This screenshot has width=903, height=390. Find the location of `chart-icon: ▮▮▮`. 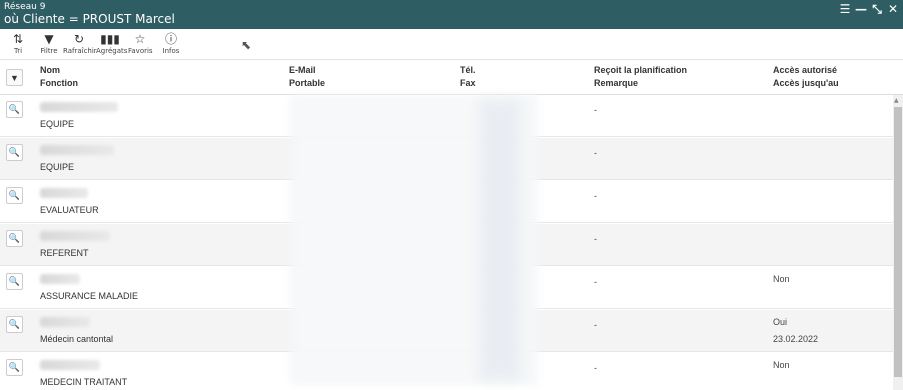

chart-icon: ▮▮▮ is located at coordinates (110, 39).